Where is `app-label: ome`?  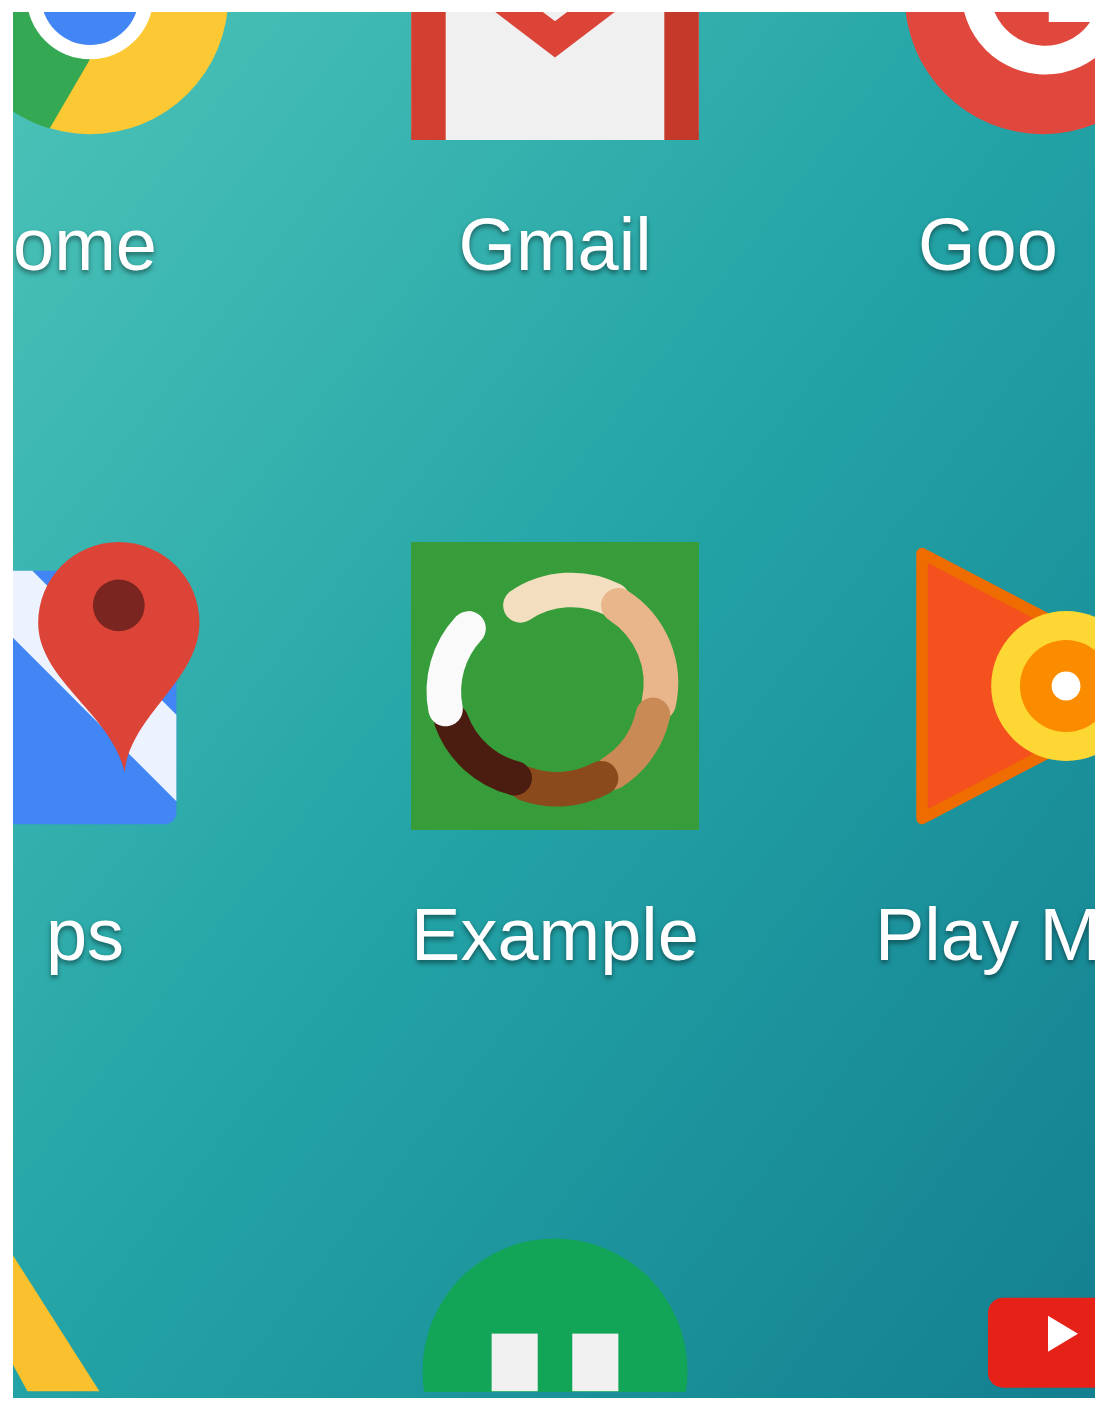
app-label: ome is located at coordinates (85, 245).